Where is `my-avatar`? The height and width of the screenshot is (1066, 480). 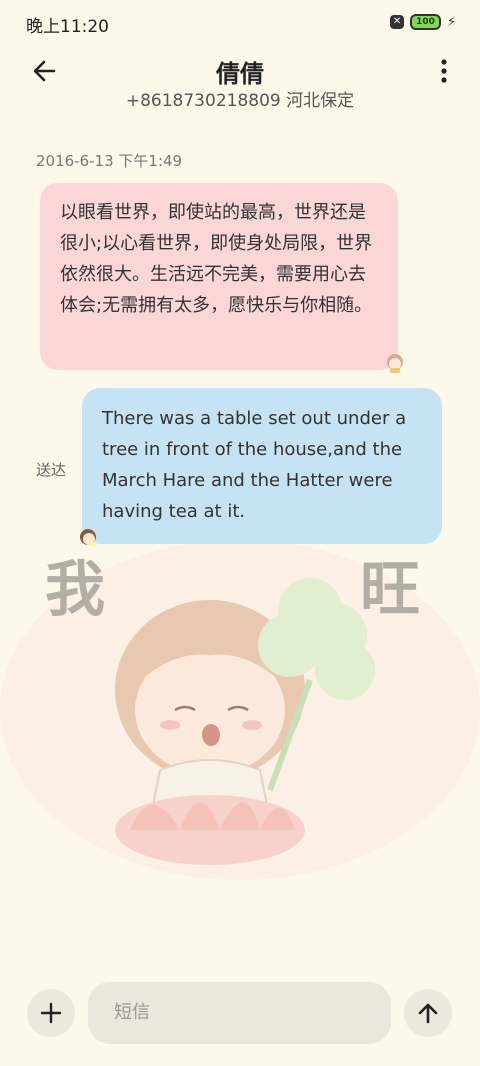 my-avatar is located at coordinates (88, 538).